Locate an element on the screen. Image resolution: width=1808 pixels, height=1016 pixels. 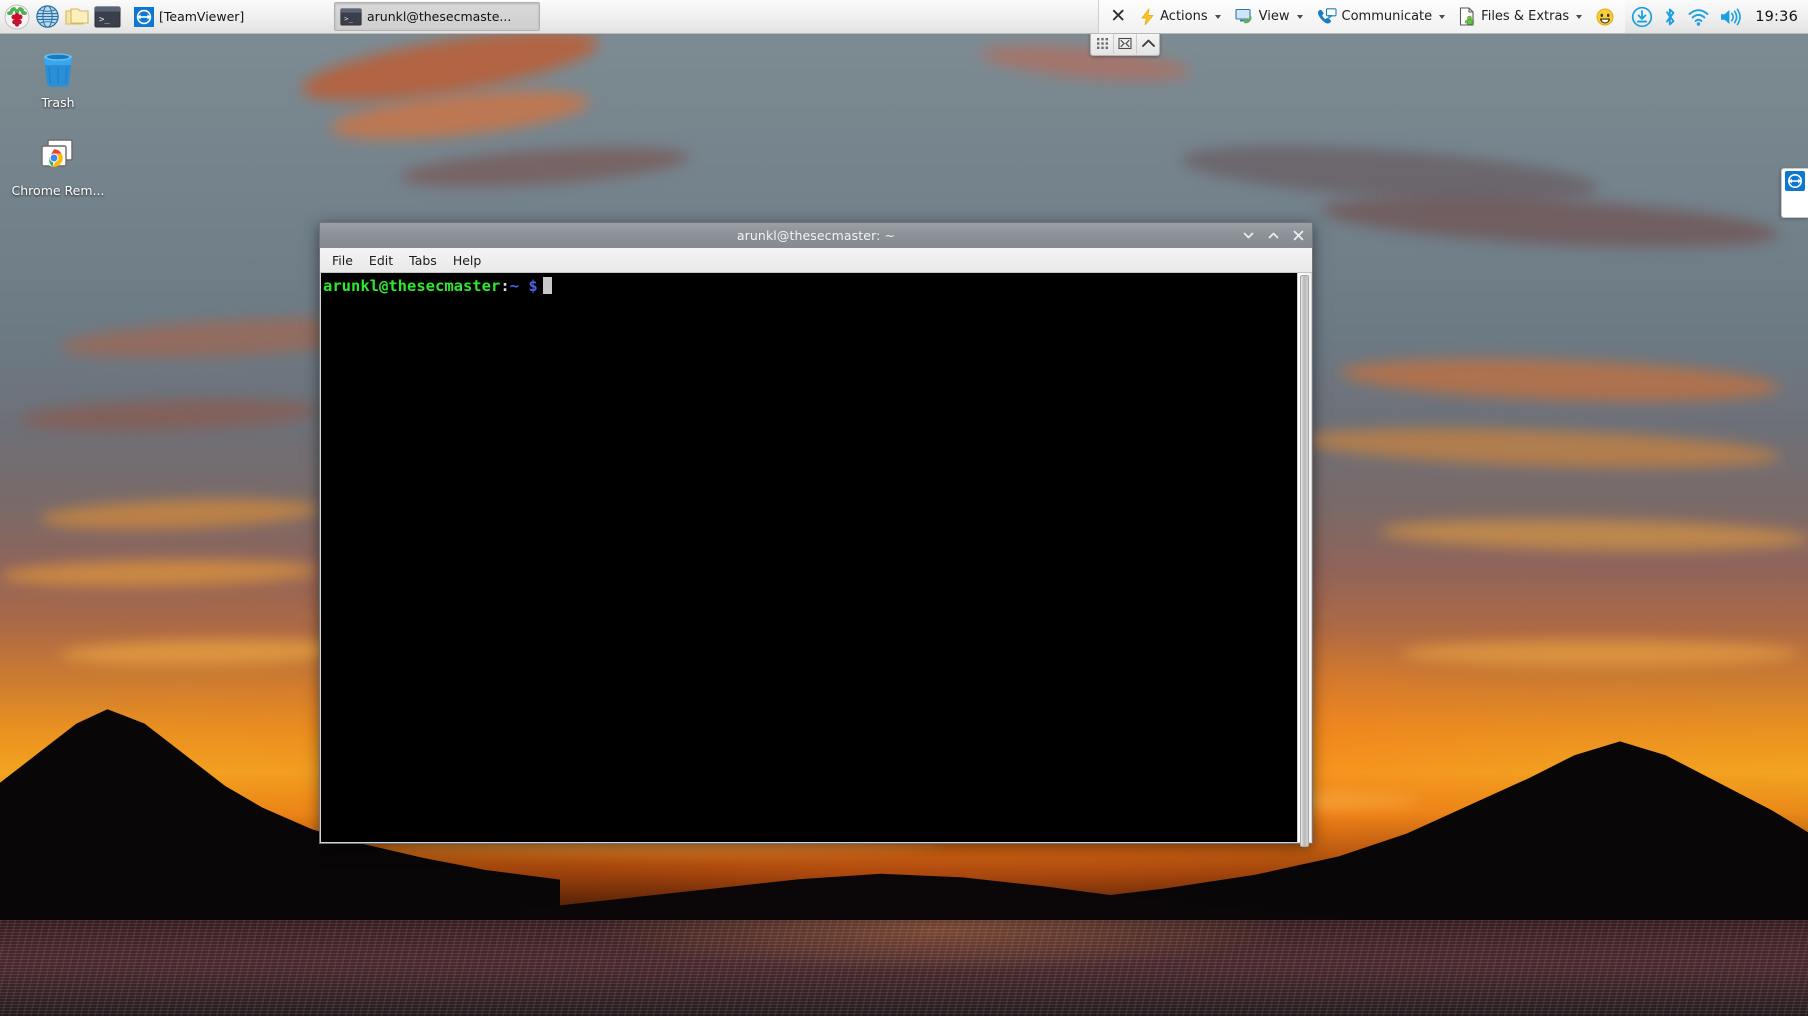
close-icon: ✕ is located at coordinates (1118, 16).